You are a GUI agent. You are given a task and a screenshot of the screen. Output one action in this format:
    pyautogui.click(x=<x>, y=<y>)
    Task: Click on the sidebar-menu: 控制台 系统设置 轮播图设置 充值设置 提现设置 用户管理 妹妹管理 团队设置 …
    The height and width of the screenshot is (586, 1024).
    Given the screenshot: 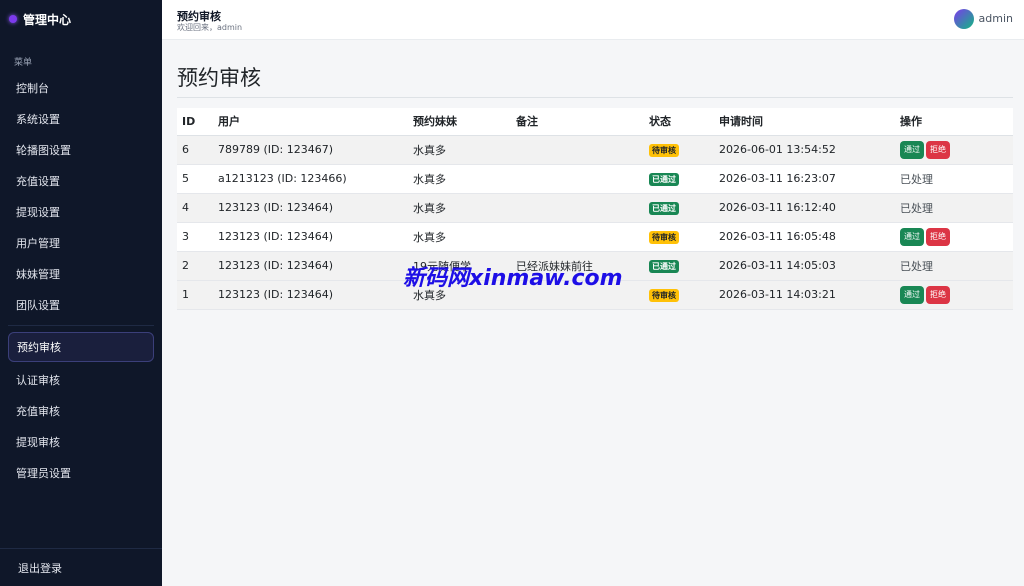 What is the action you would take?
    pyautogui.click(x=81, y=280)
    